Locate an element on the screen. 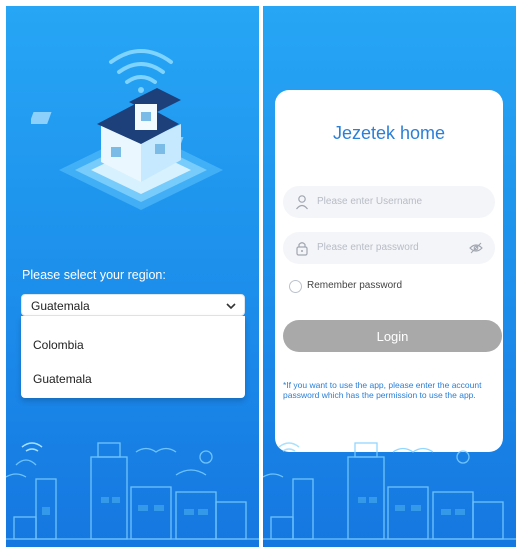  username-field: Please enter Username is located at coordinates (389, 202).